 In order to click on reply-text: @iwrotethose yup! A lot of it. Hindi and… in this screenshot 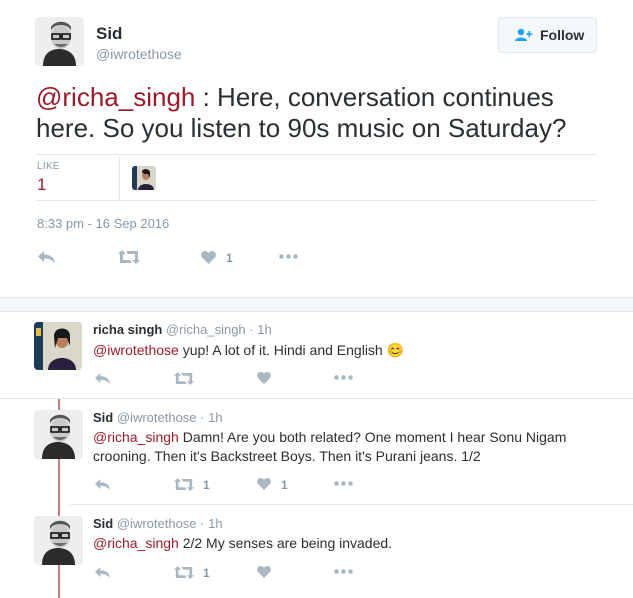, I will do `click(353, 350)`.